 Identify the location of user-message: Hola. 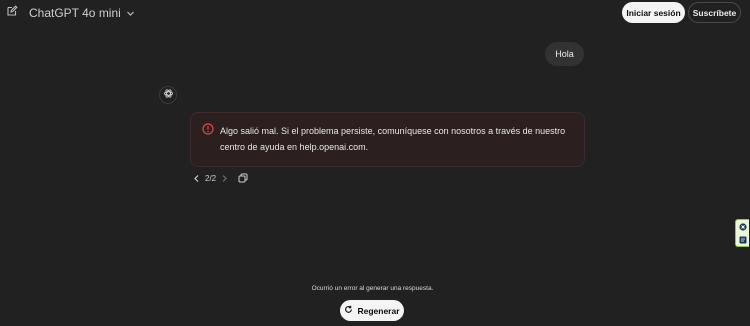
(564, 54).